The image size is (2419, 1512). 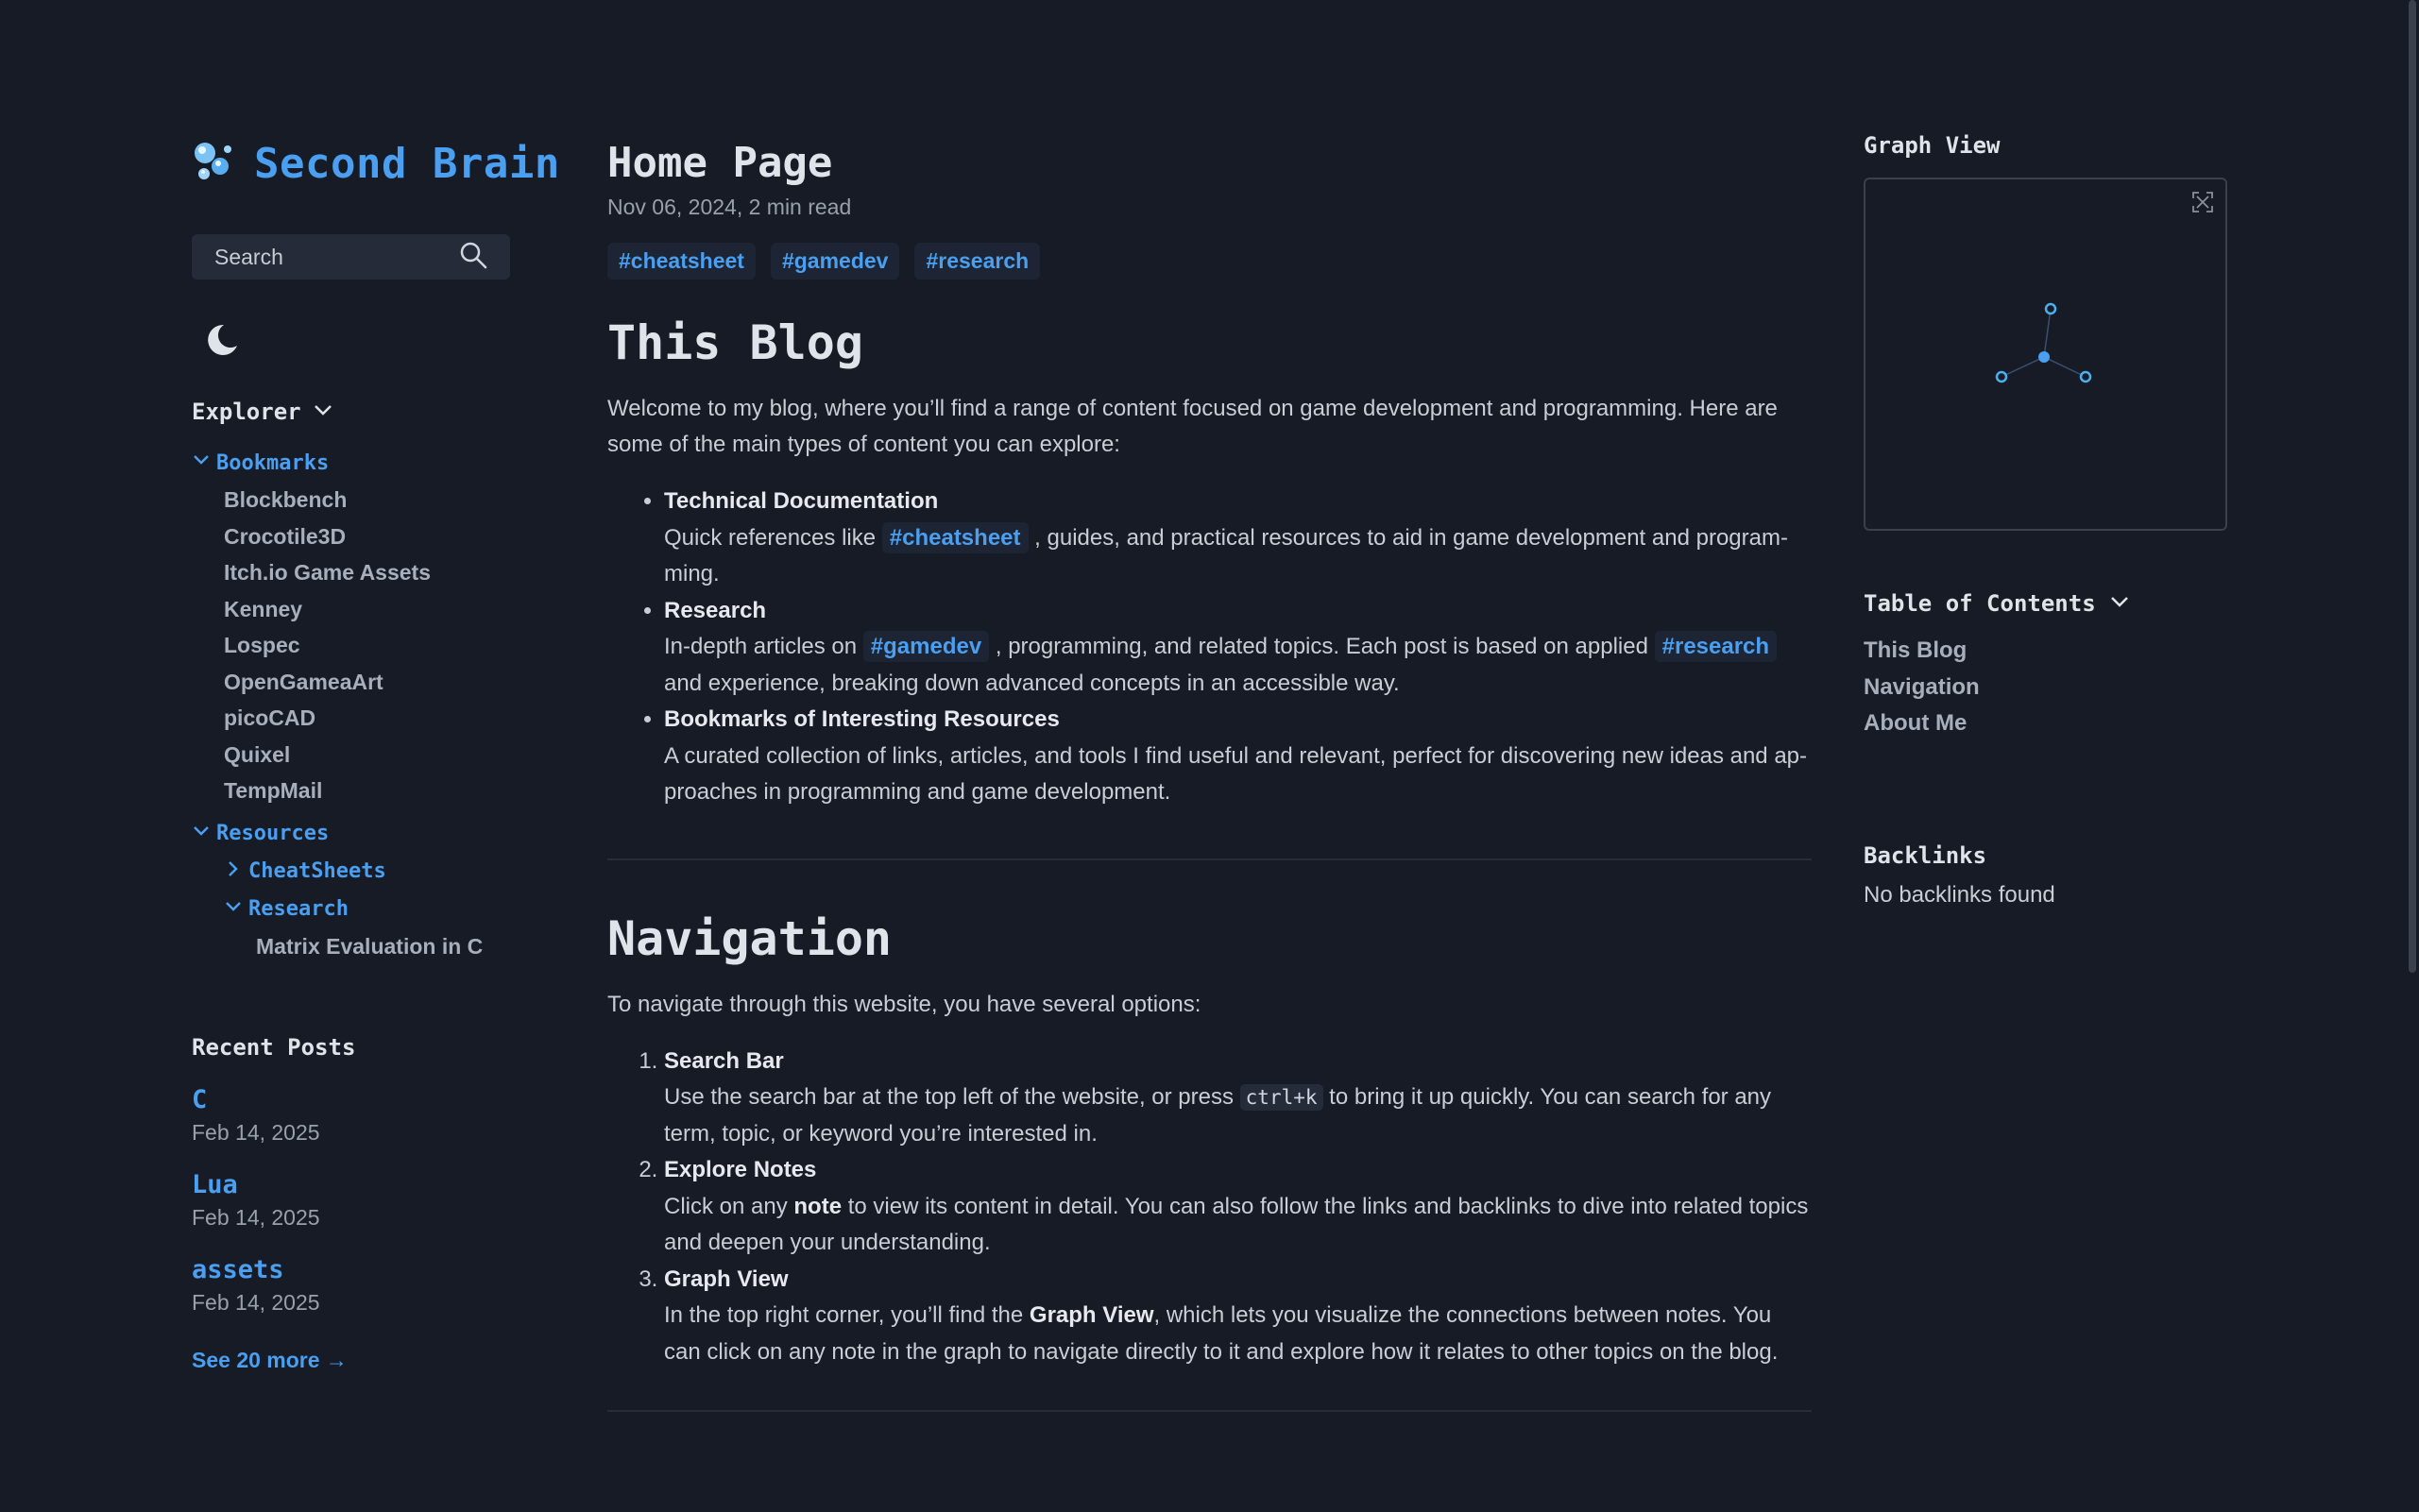 I want to click on toc-item: Navigation, so click(x=1922, y=688).